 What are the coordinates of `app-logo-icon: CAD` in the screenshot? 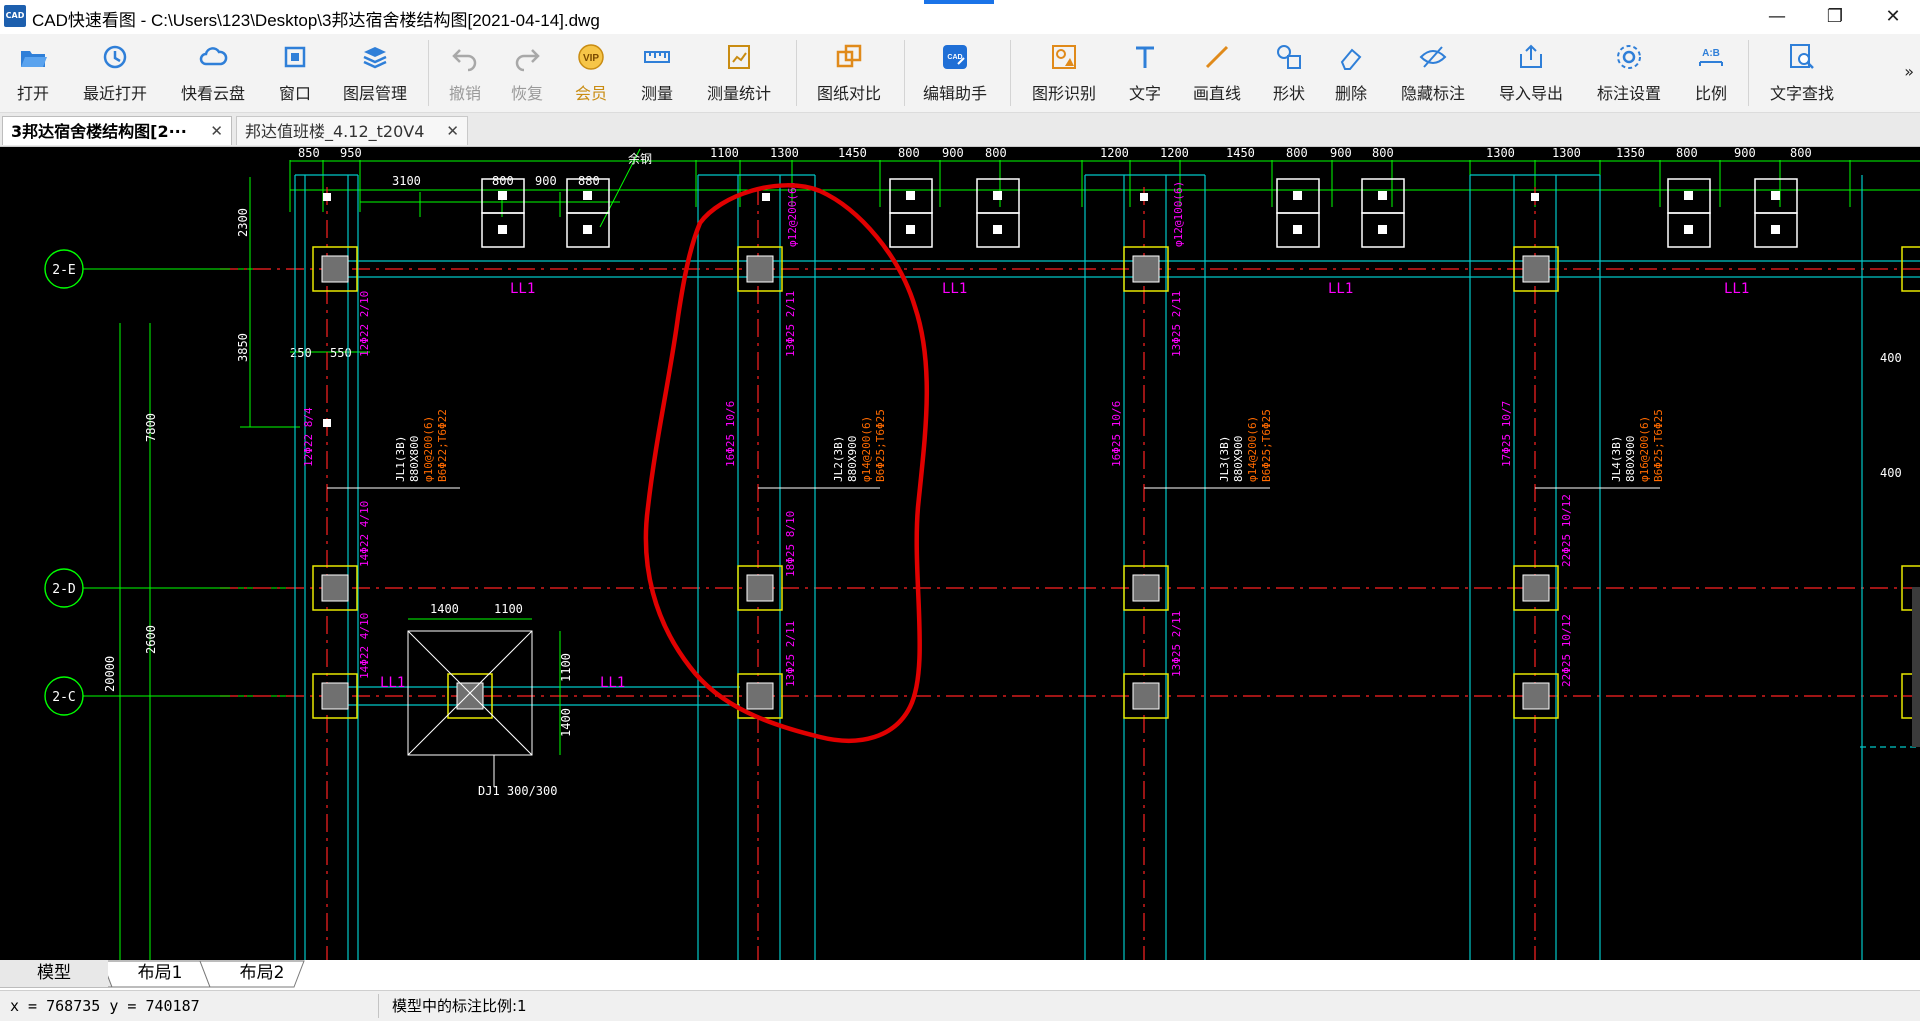 It's located at (15, 16).